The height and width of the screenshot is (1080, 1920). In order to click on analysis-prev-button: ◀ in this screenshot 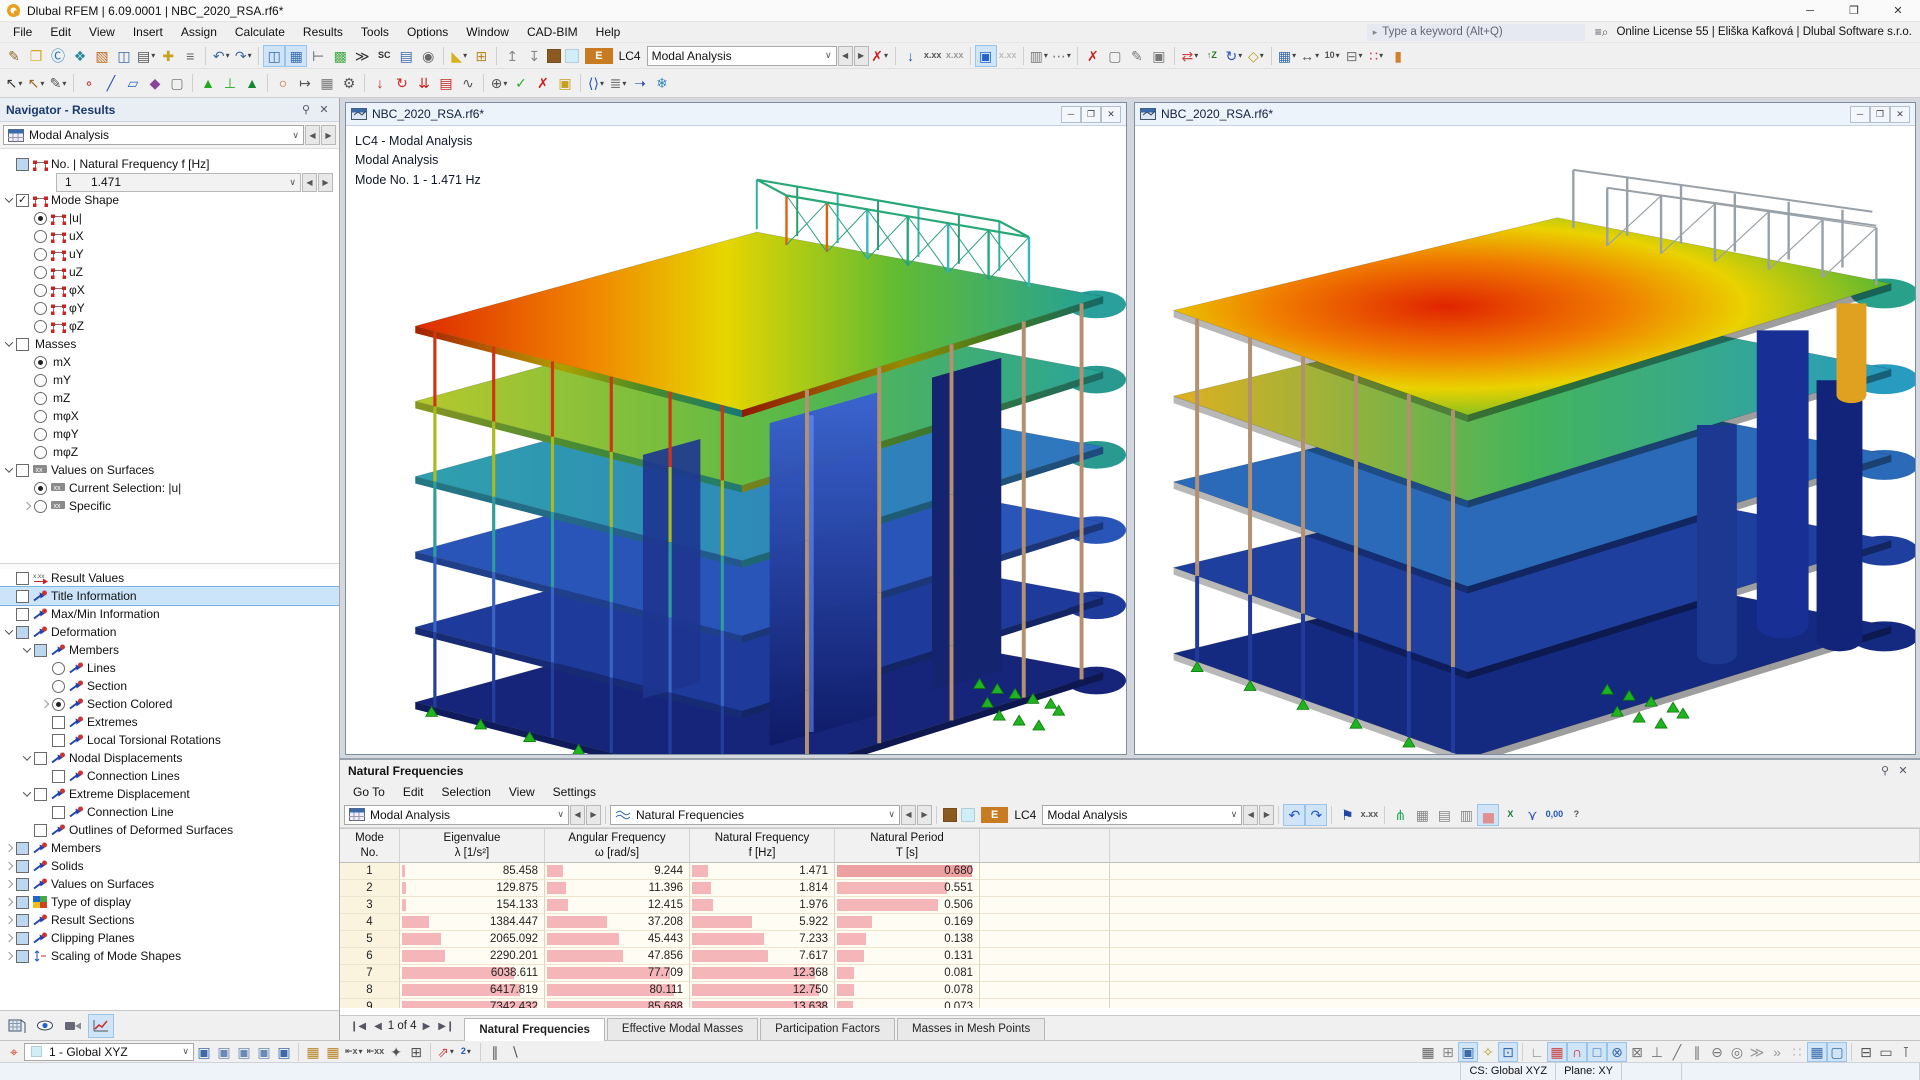, I will do `click(312, 135)`.